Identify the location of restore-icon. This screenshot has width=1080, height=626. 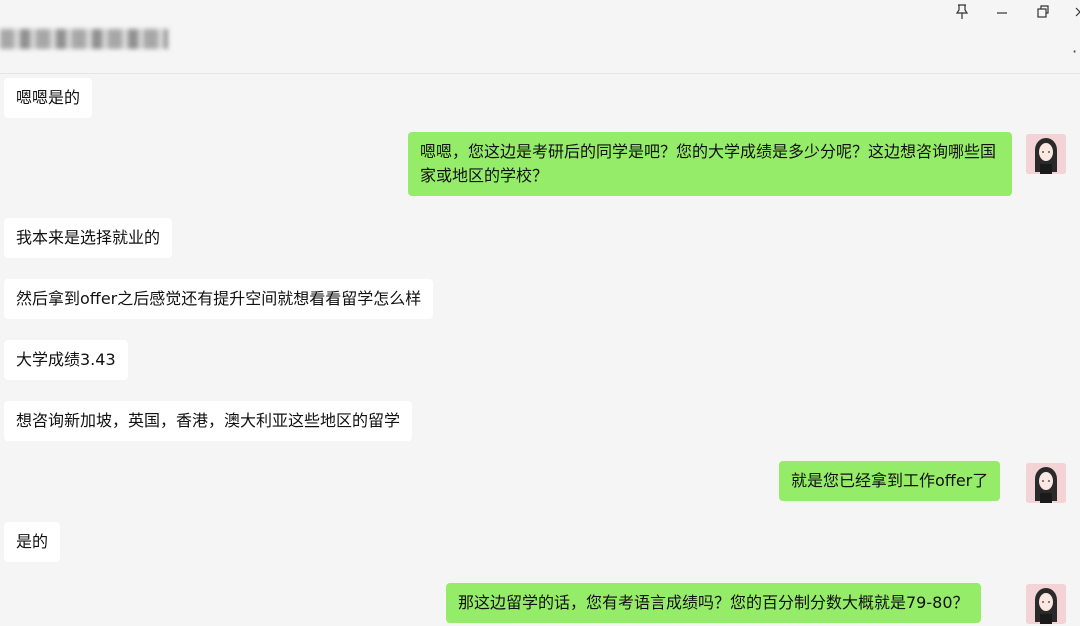
(1043, 14).